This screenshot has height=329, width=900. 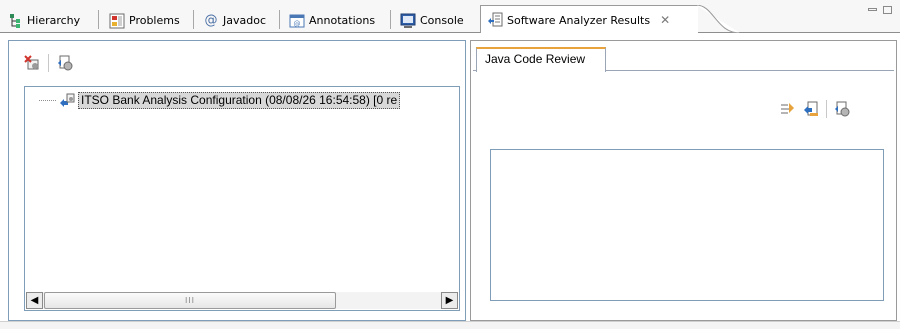 What do you see at coordinates (117, 21) in the screenshot?
I see `problems-icon` at bounding box center [117, 21].